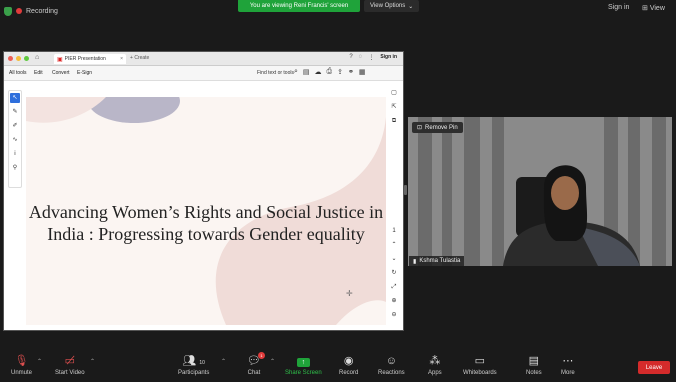 The image size is (676, 382). I want to click on video-off-icon: ▭̸, so click(69, 361).